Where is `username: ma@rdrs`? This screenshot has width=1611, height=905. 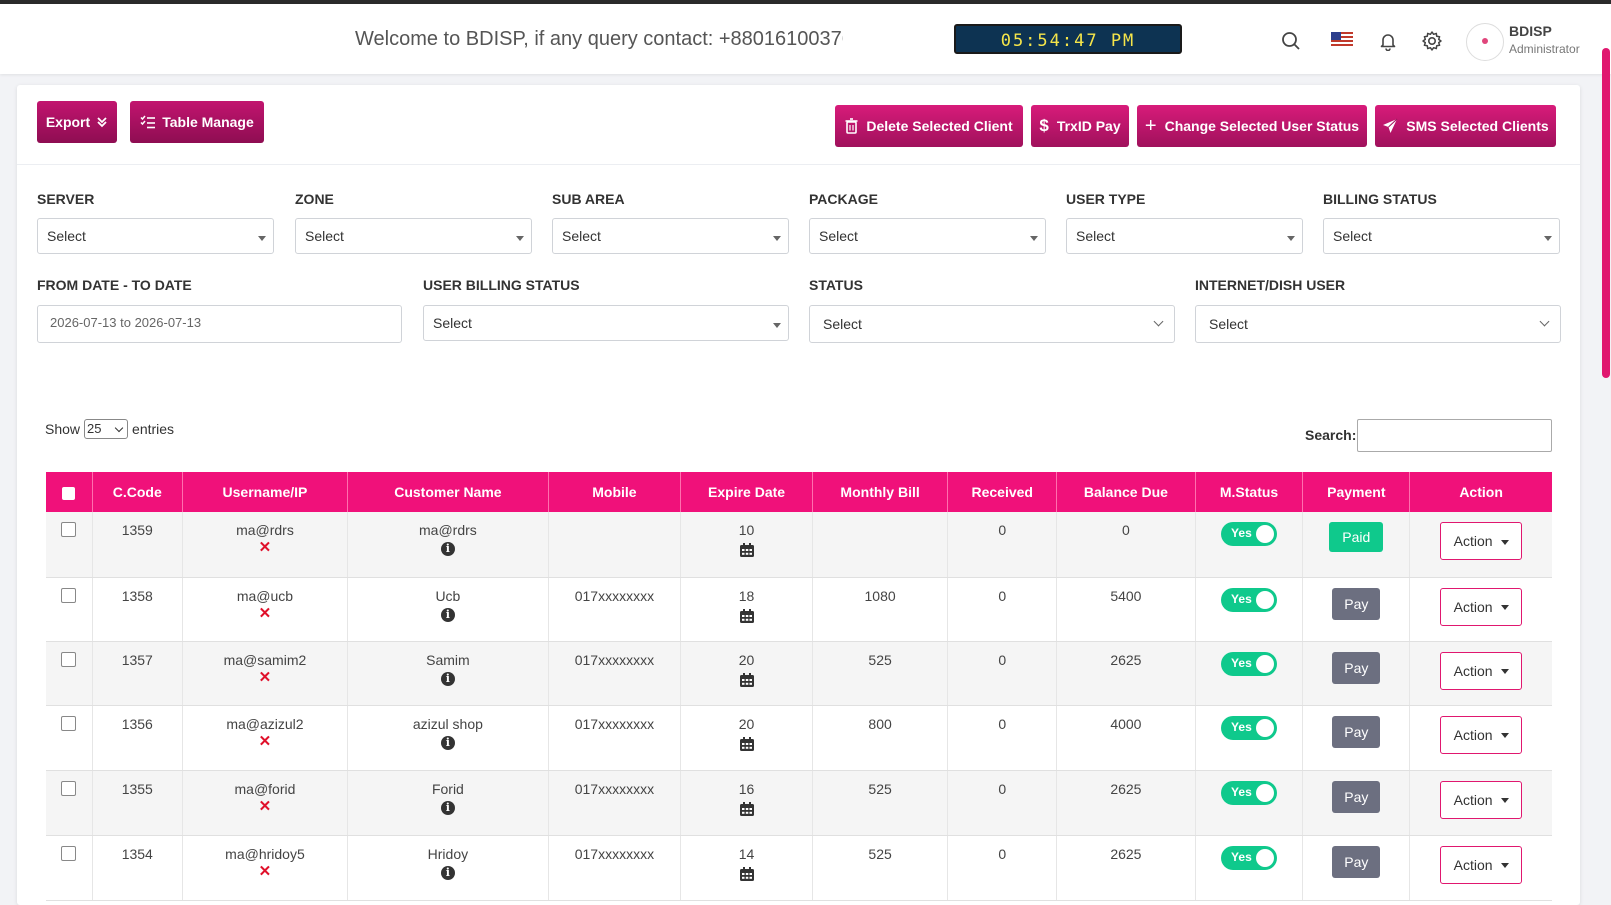
username: ma@rdrs is located at coordinates (265, 530).